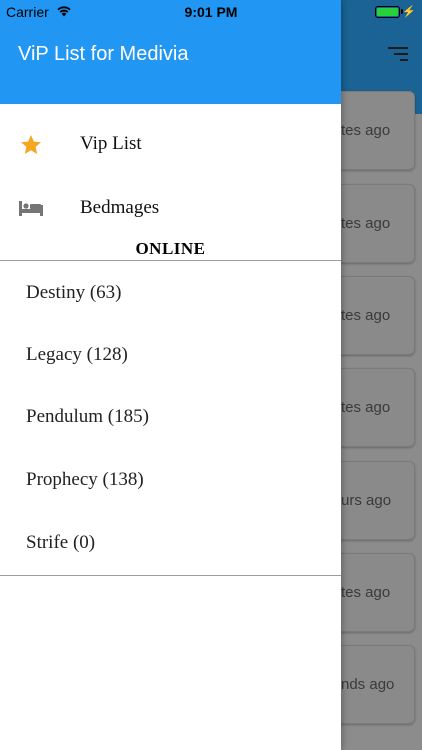 This screenshot has width=422, height=750. What do you see at coordinates (409, 12) in the screenshot?
I see `charging-icon: ⚡` at bounding box center [409, 12].